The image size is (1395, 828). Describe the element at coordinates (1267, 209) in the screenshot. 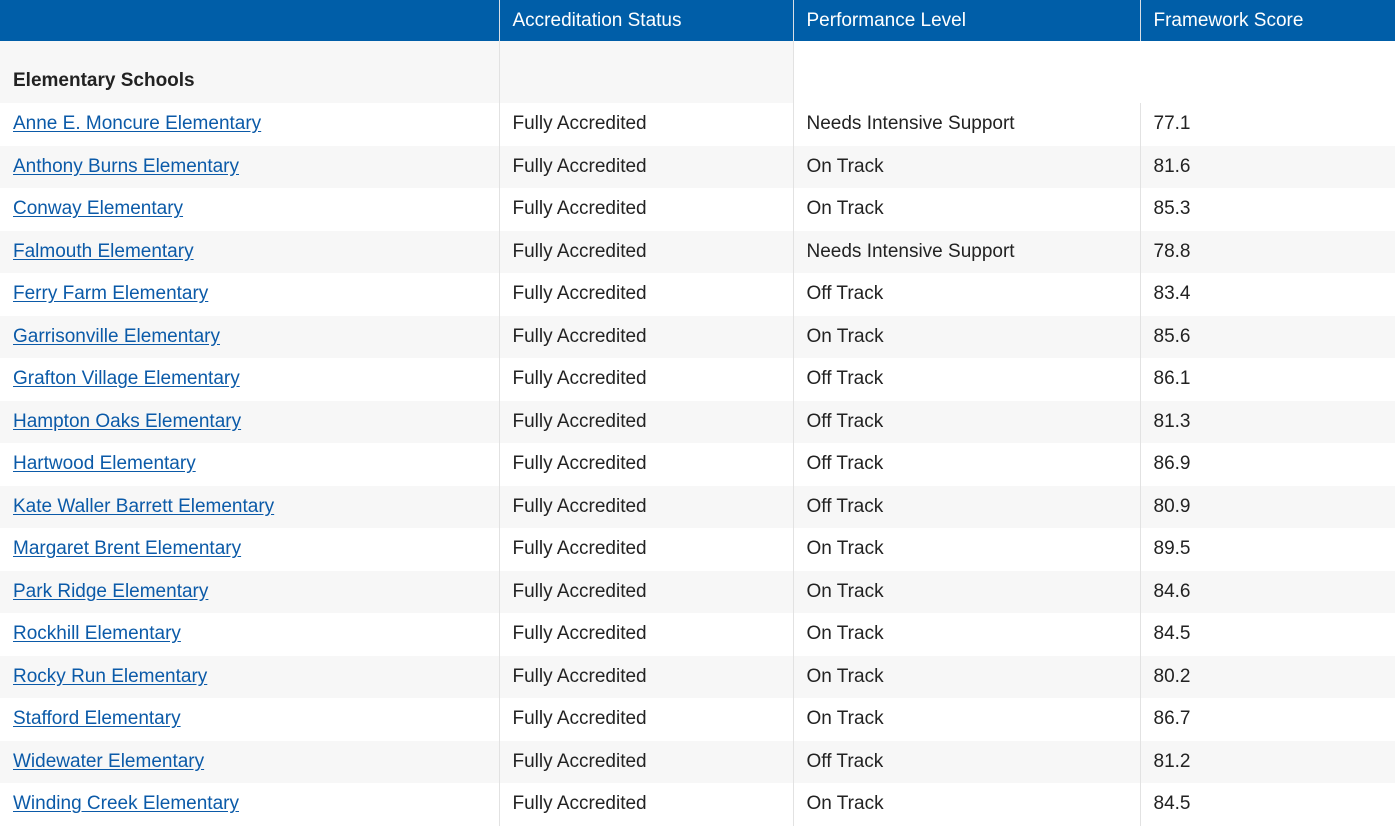

I see `framework-score-cell: 85.3` at that location.